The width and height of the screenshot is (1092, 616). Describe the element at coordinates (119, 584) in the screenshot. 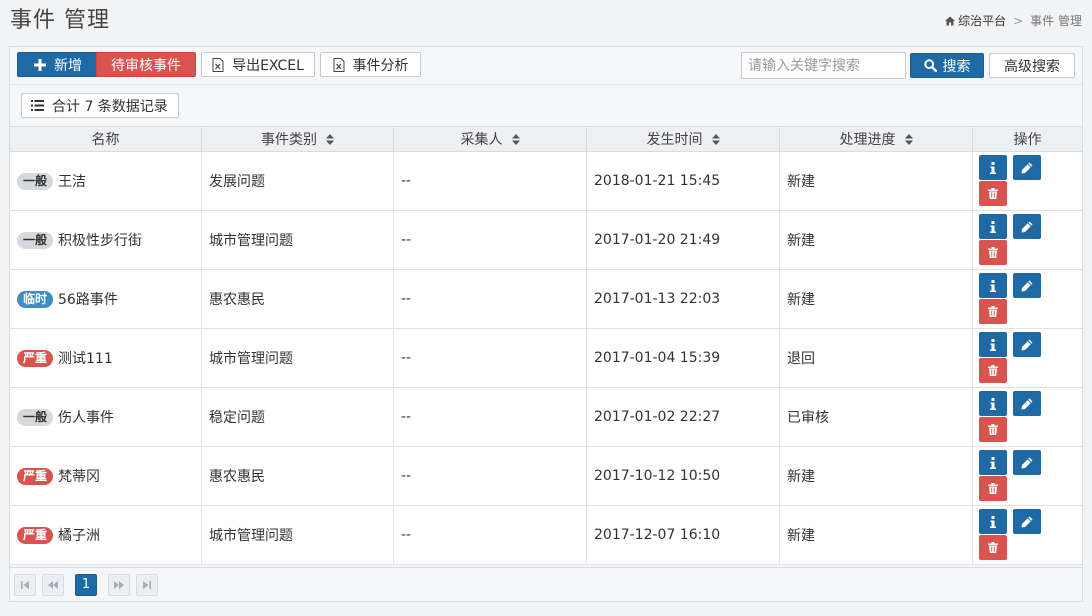

I see `next-page-button` at that location.